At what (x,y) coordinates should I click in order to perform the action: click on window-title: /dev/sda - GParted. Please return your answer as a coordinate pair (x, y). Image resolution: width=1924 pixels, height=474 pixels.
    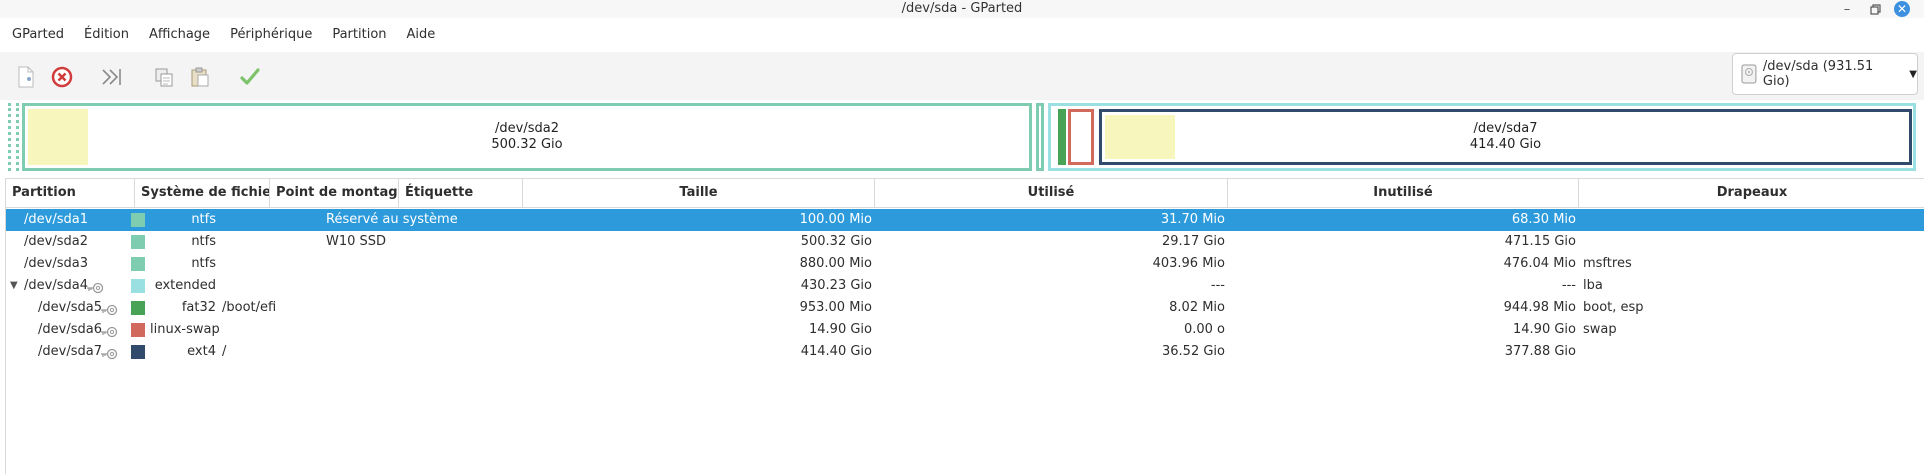
    Looking at the image, I should click on (962, 8).